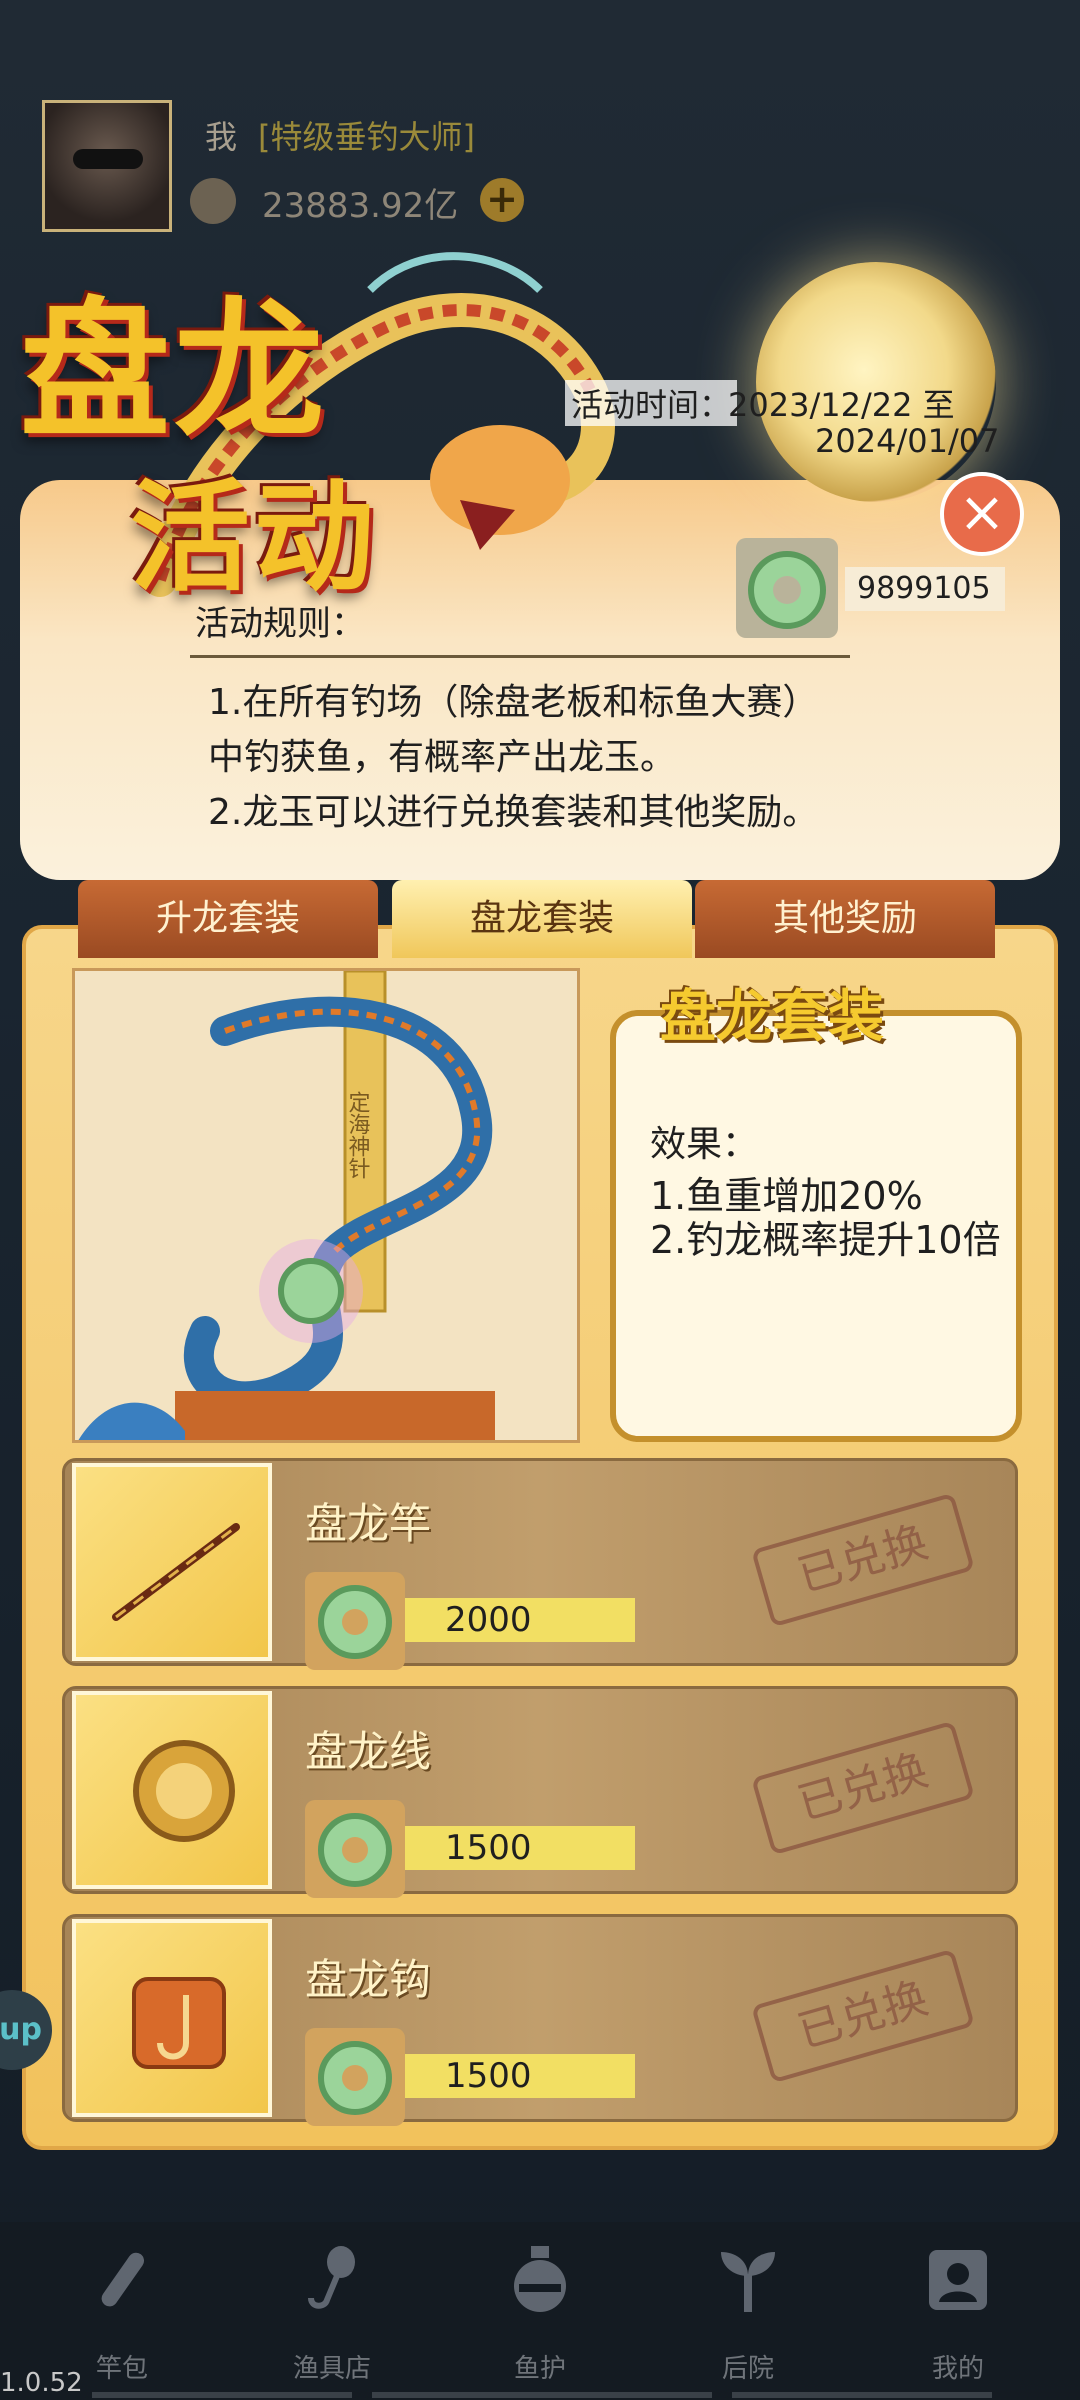  Describe the element at coordinates (326, 1205) in the screenshot. I see `set-showcase-image: 定海神针` at that location.